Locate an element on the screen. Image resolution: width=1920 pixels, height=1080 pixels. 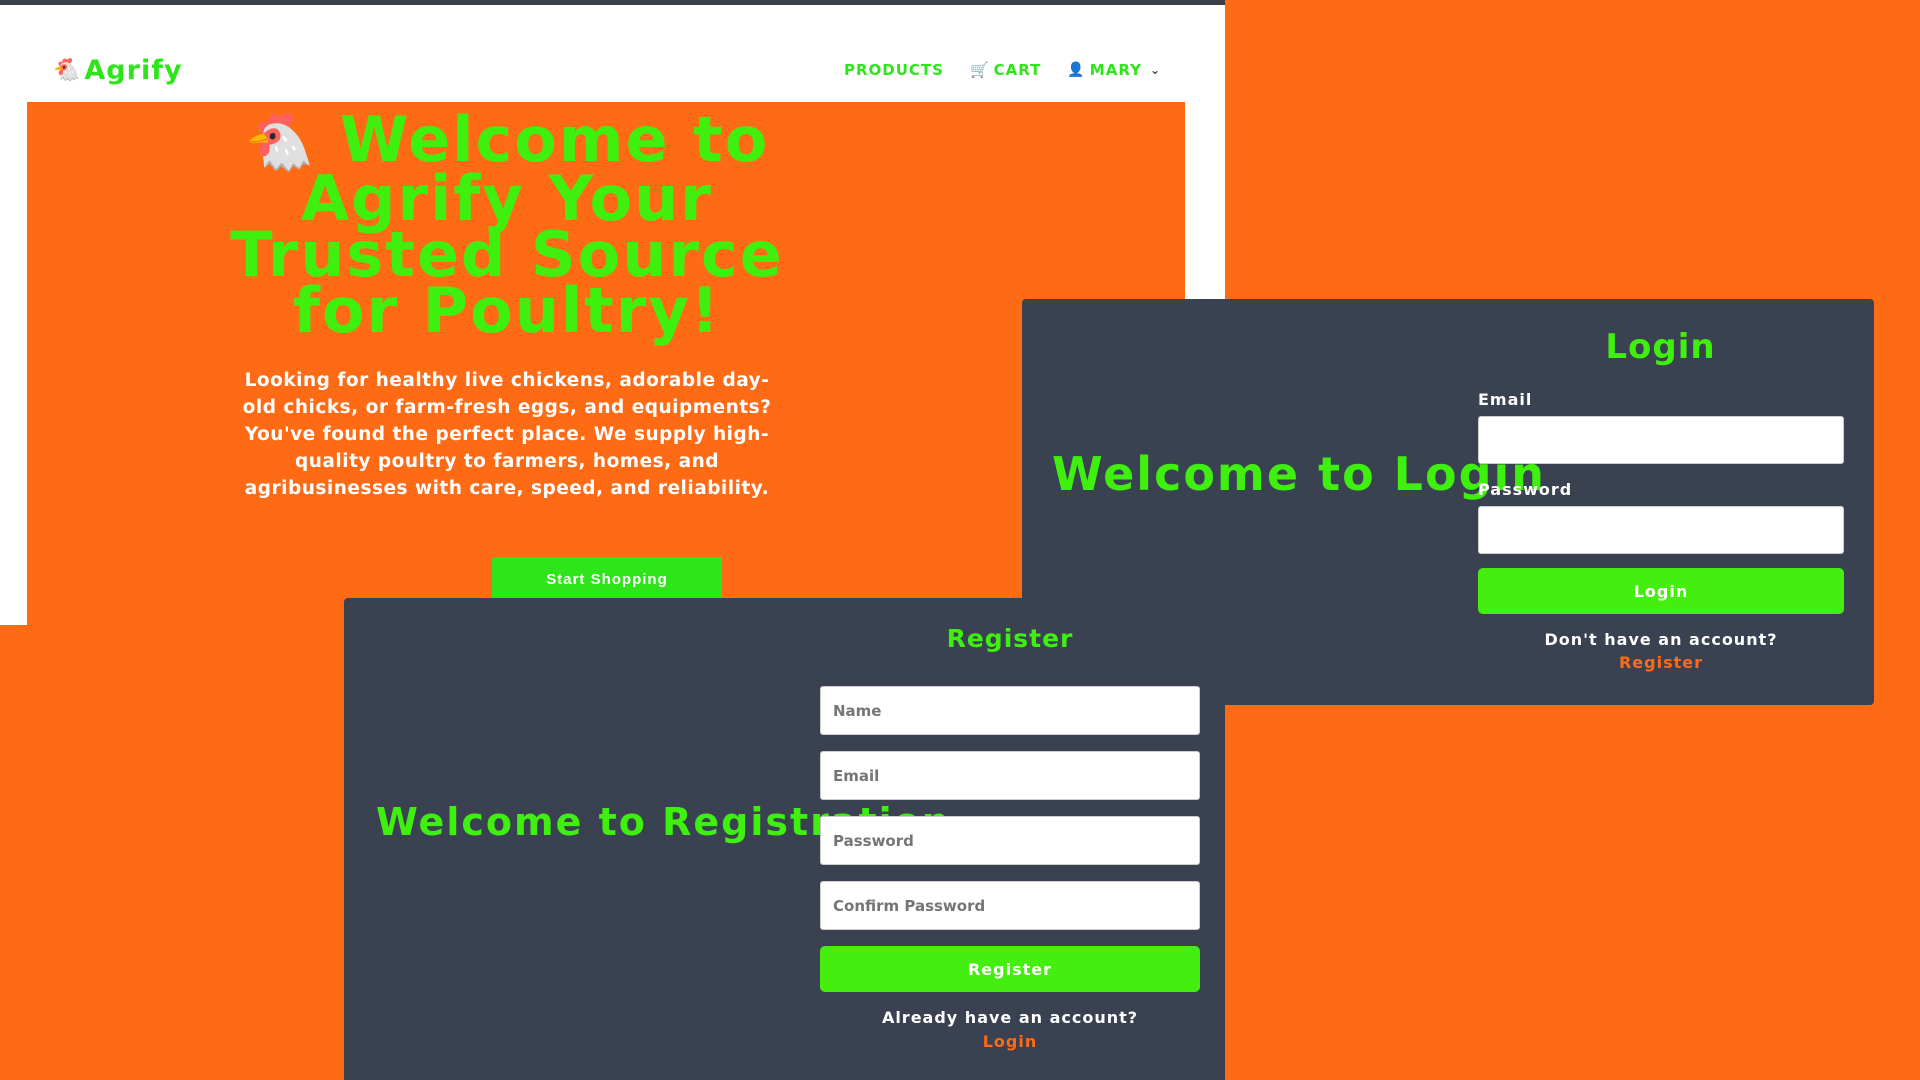
login-link: Login is located at coordinates (1010, 1041).